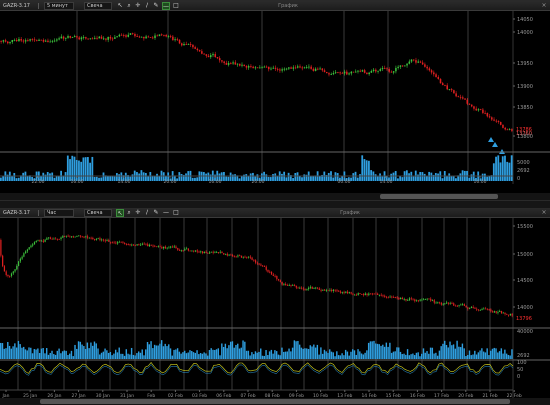 This screenshot has height=405, width=550. What do you see at coordinates (59, 6) in the screenshot?
I see `timeframe-select: 5 минут` at bounding box center [59, 6].